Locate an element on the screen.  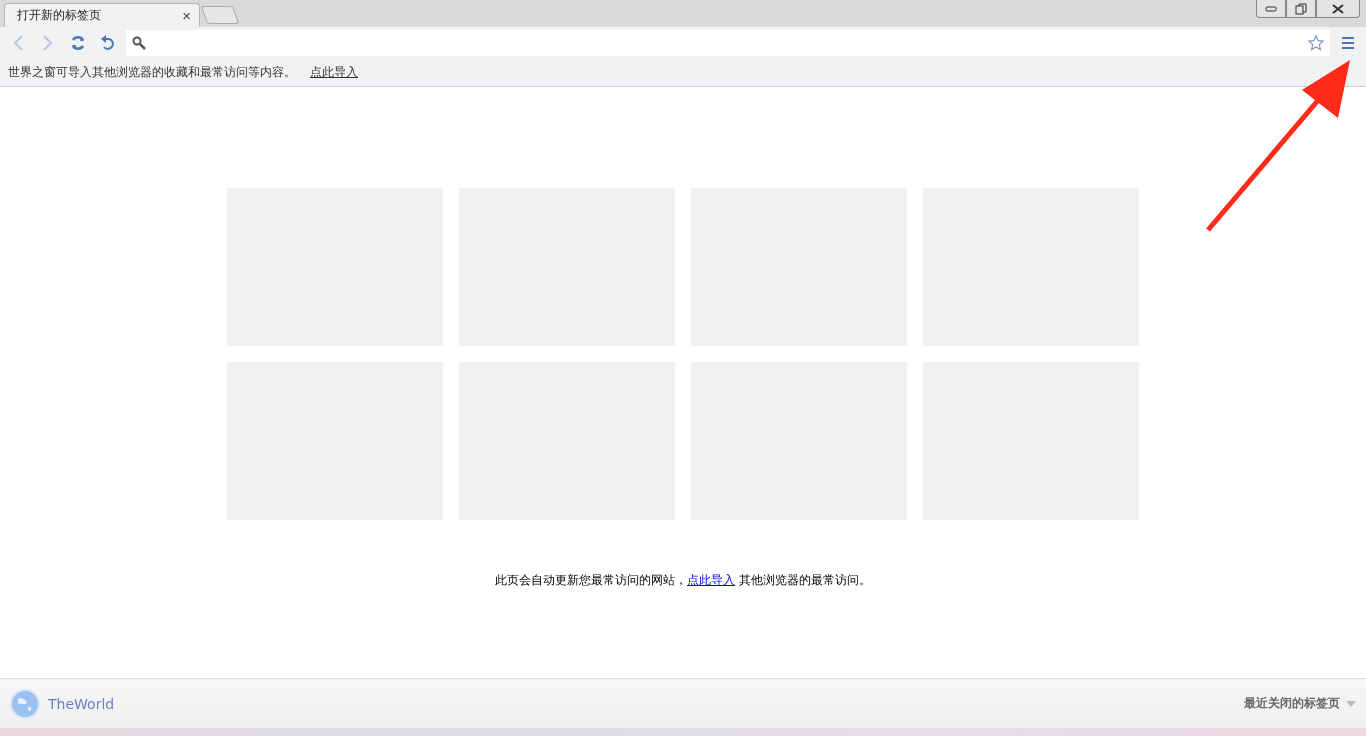
new-tab-button is located at coordinates (220, 15).